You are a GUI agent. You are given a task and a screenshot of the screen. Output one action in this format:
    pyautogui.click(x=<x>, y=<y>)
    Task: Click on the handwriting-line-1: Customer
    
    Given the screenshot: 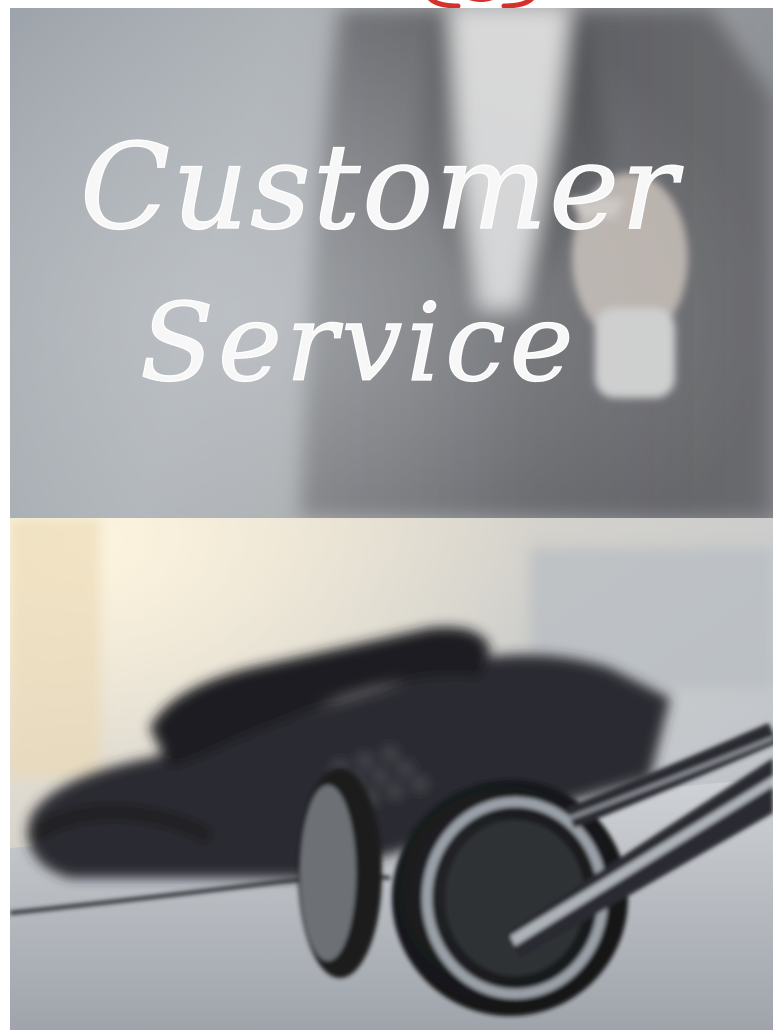 What is the action you would take?
    pyautogui.click(x=382, y=187)
    